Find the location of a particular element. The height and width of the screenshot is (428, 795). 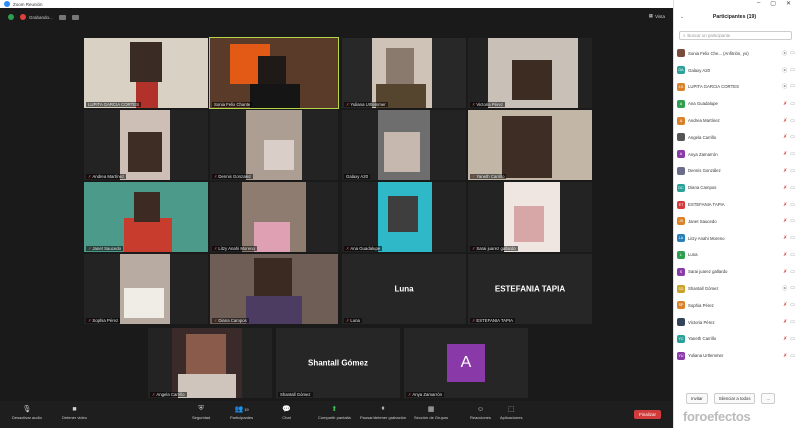

minimize-icon: – is located at coordinates (758, 3).